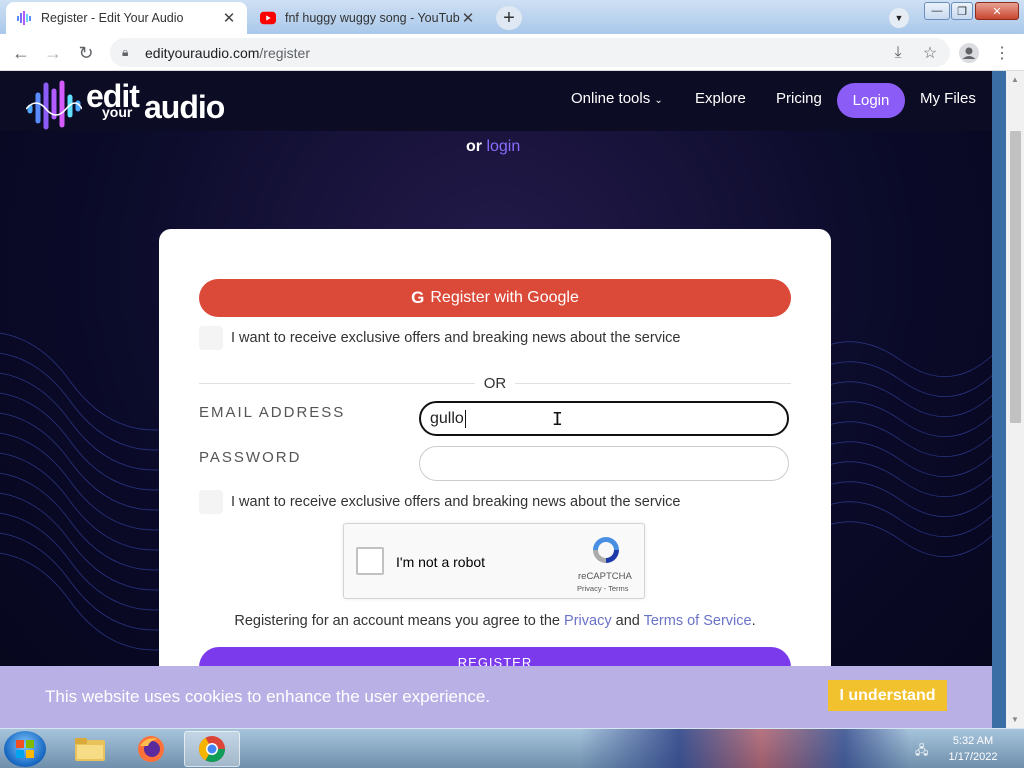 This screenshot has width=1024, height=768. I want to click on windows-start-button, so click(25, 749).